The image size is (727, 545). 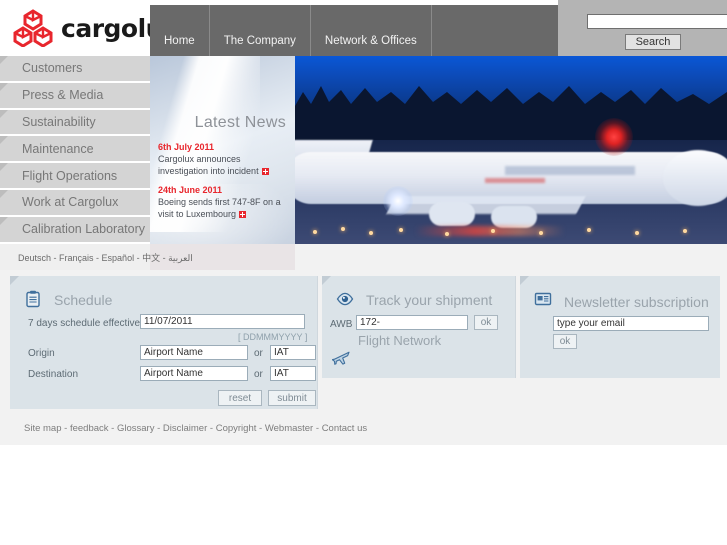 What do you see at coordinates (89, 28) in the screenshot?
I see `logo-area: cargolux` at bounding box center [89, 28].